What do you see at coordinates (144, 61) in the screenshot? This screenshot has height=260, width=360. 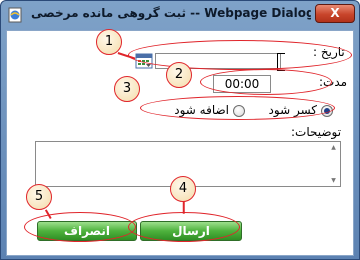 I see `calendar-icon` at bounding box center [144, 61].